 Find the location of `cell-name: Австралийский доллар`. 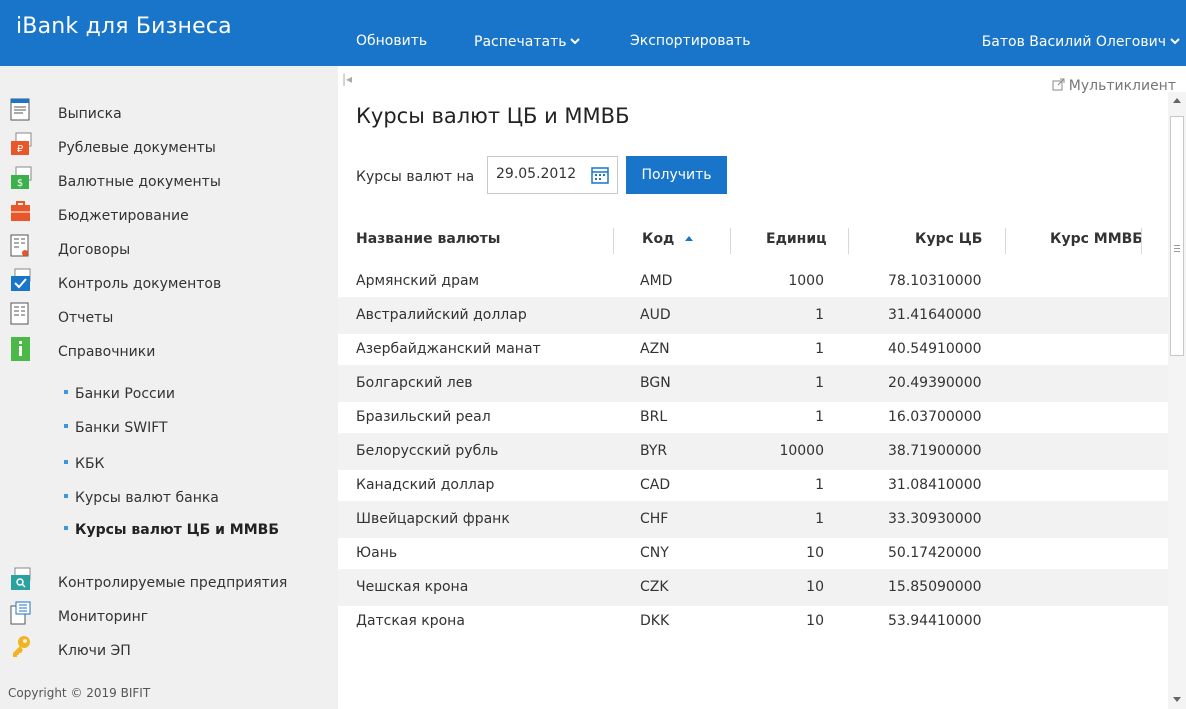

cell-name: Австралийский доллар is located at coordinates (441, 315).